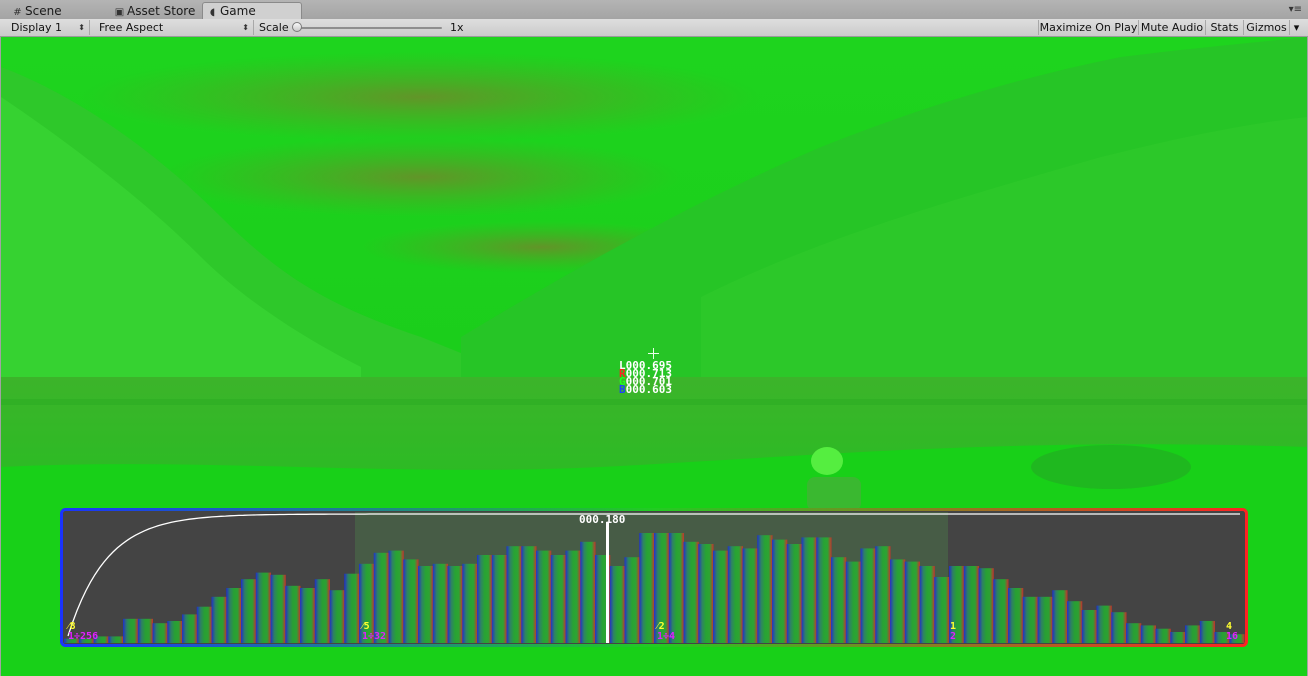 The image size is (1308, 676). What do you see at coordinates (1232, 636) in the screenshot?
I see `stop-label-4-bottom: 16` at bounding box center [1232, 636].